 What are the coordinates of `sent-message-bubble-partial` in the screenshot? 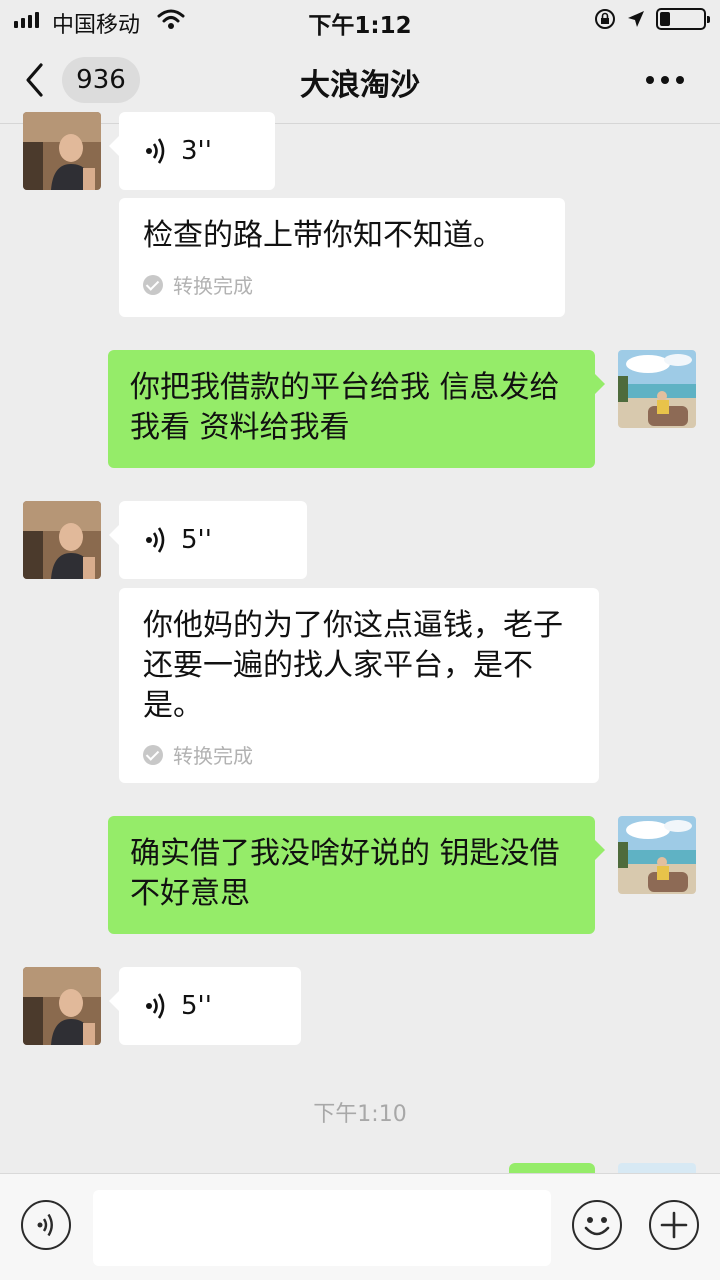 It's located at (552, 1168).